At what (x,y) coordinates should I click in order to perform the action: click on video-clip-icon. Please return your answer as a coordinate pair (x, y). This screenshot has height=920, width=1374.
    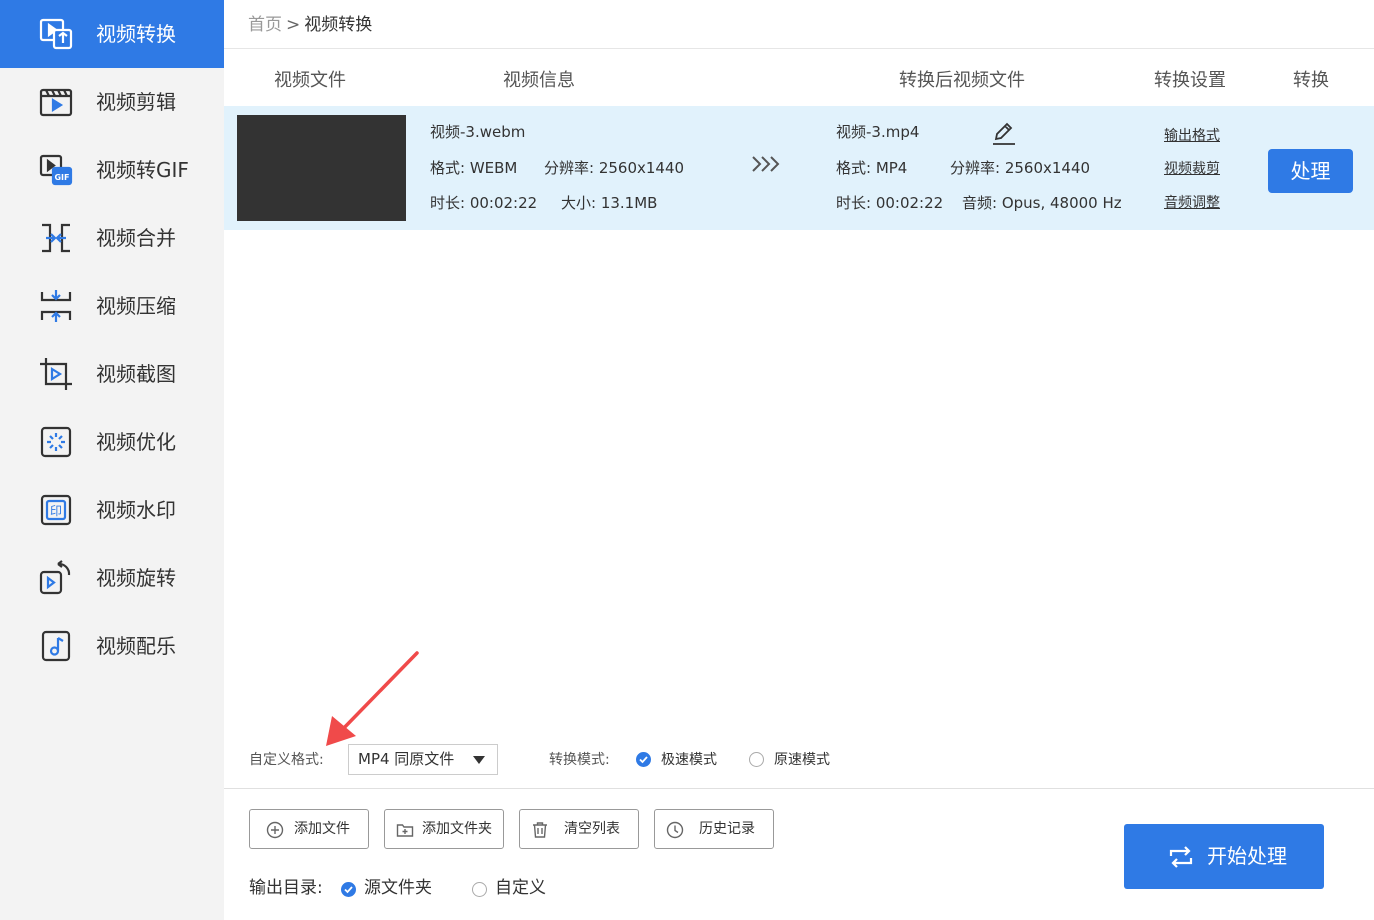
    Looking at the image, I should click on (56, 102).